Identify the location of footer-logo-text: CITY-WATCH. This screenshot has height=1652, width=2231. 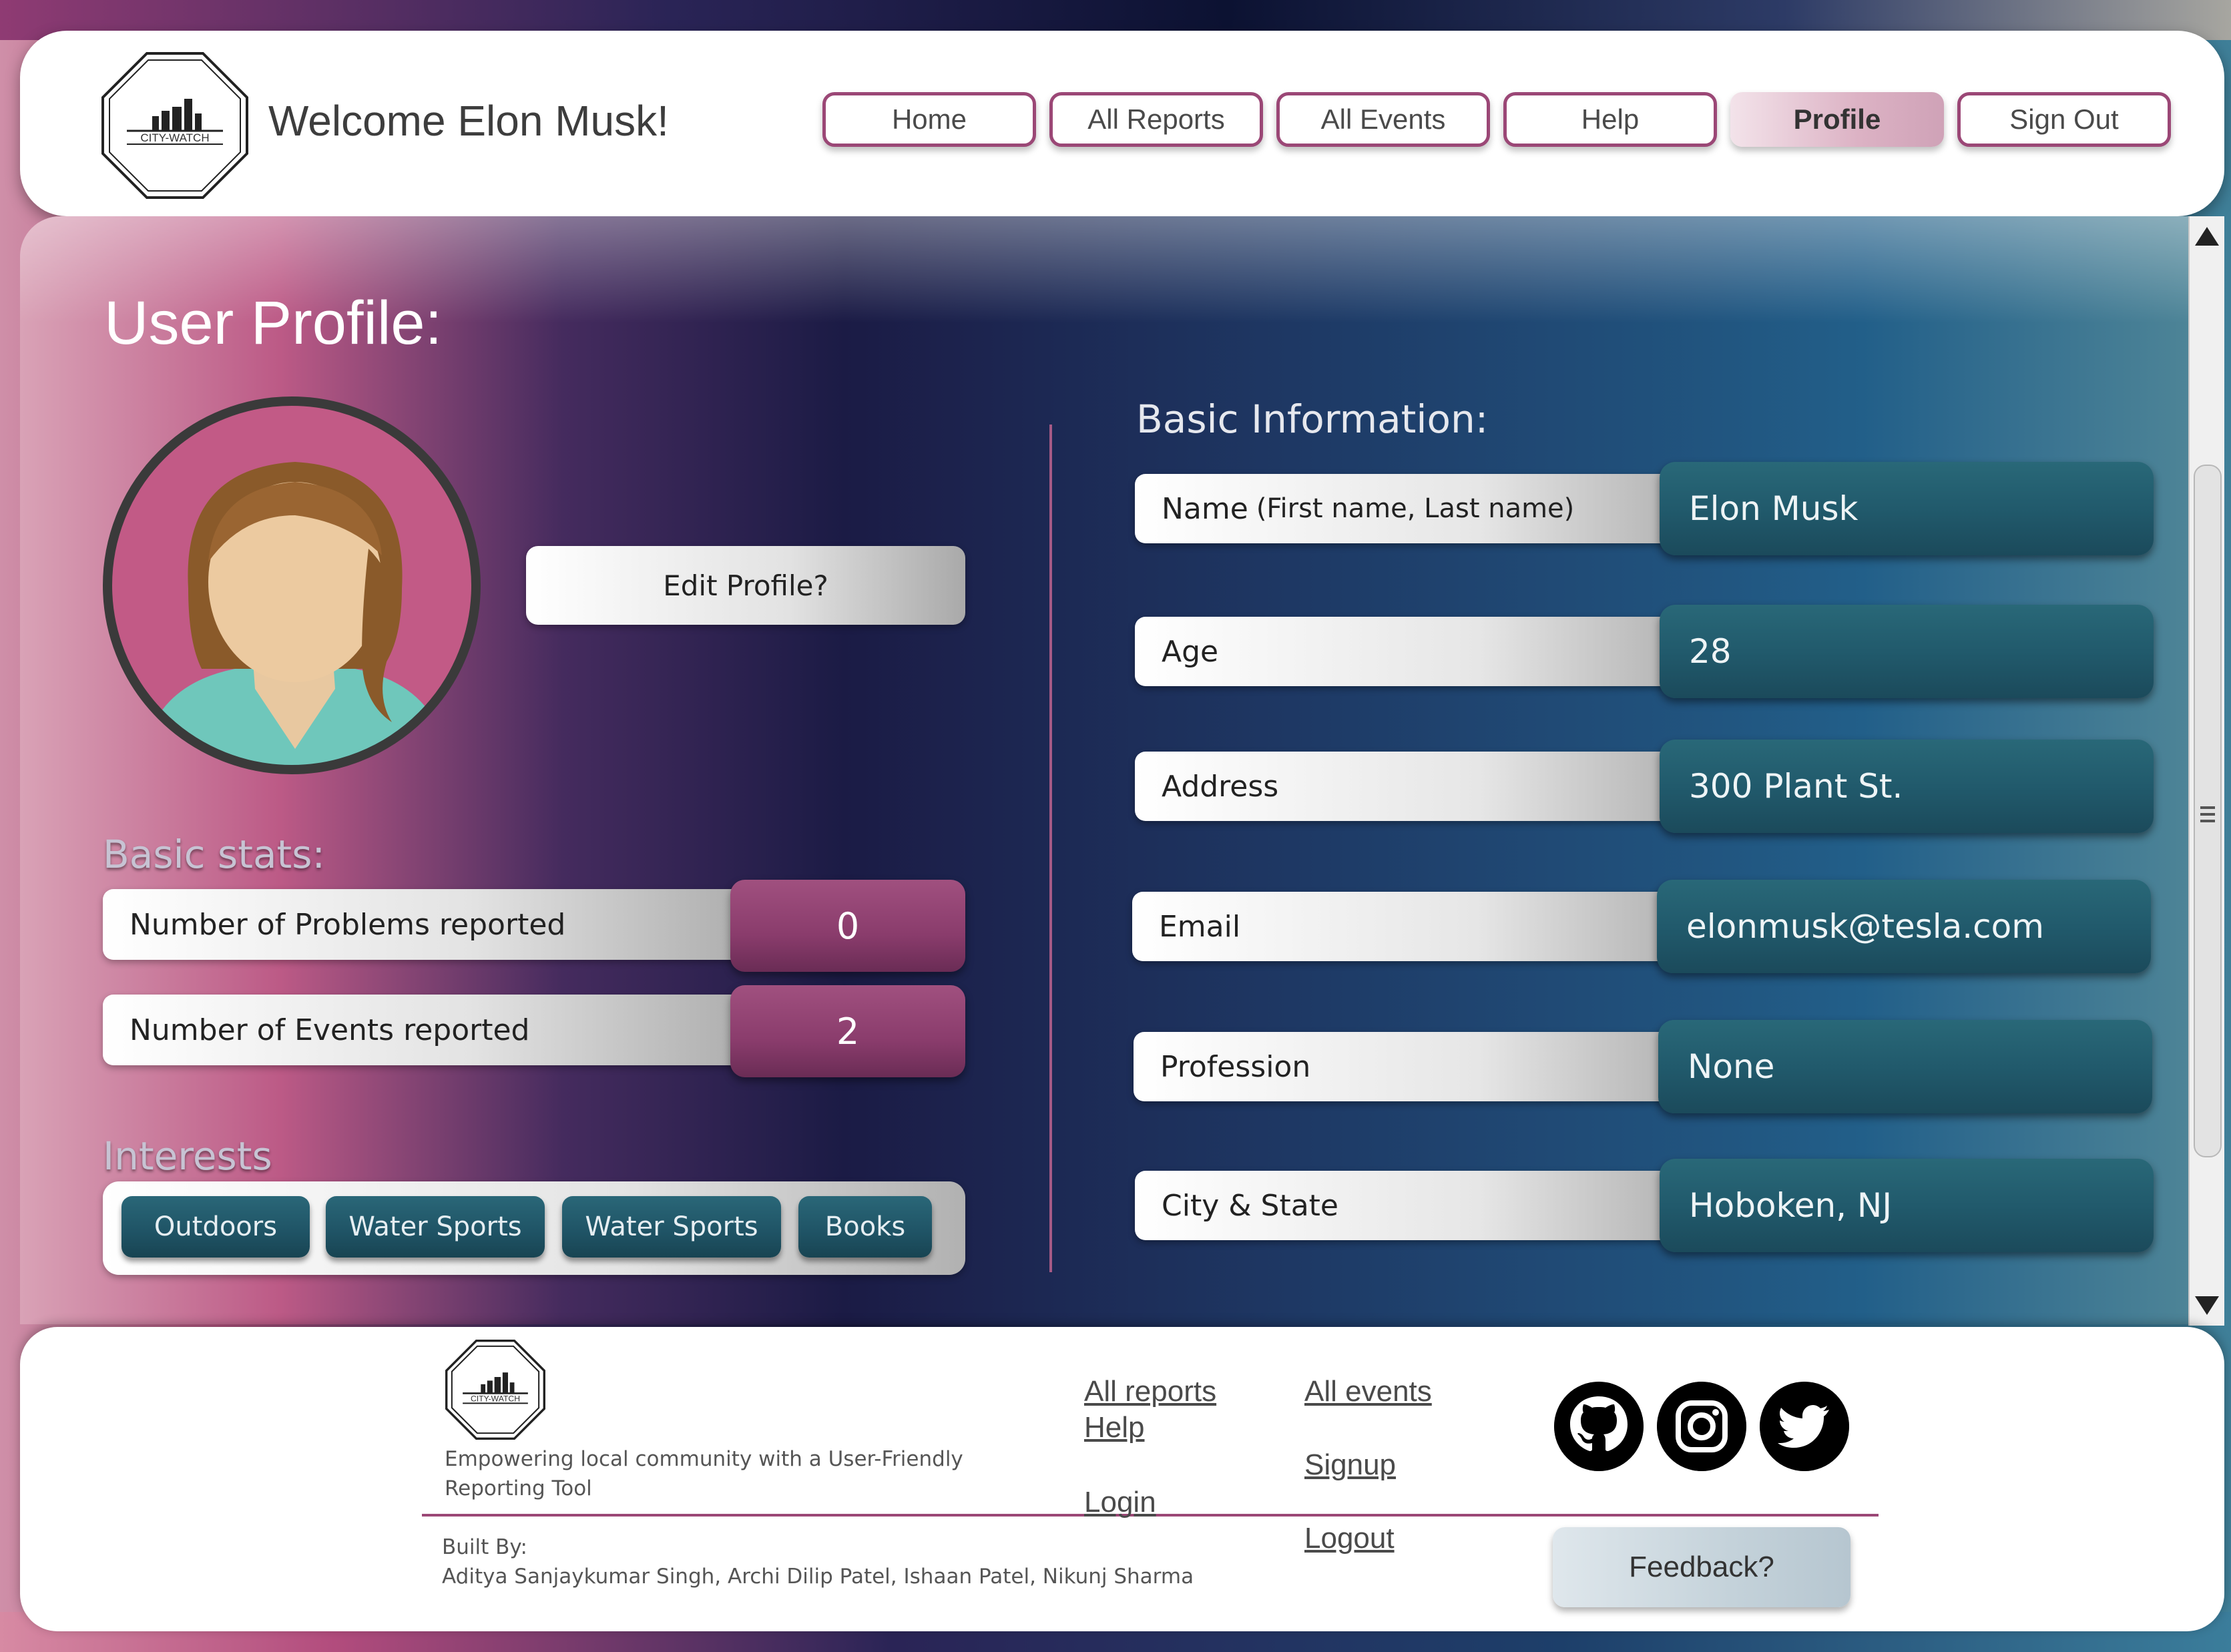
(496, 1399).